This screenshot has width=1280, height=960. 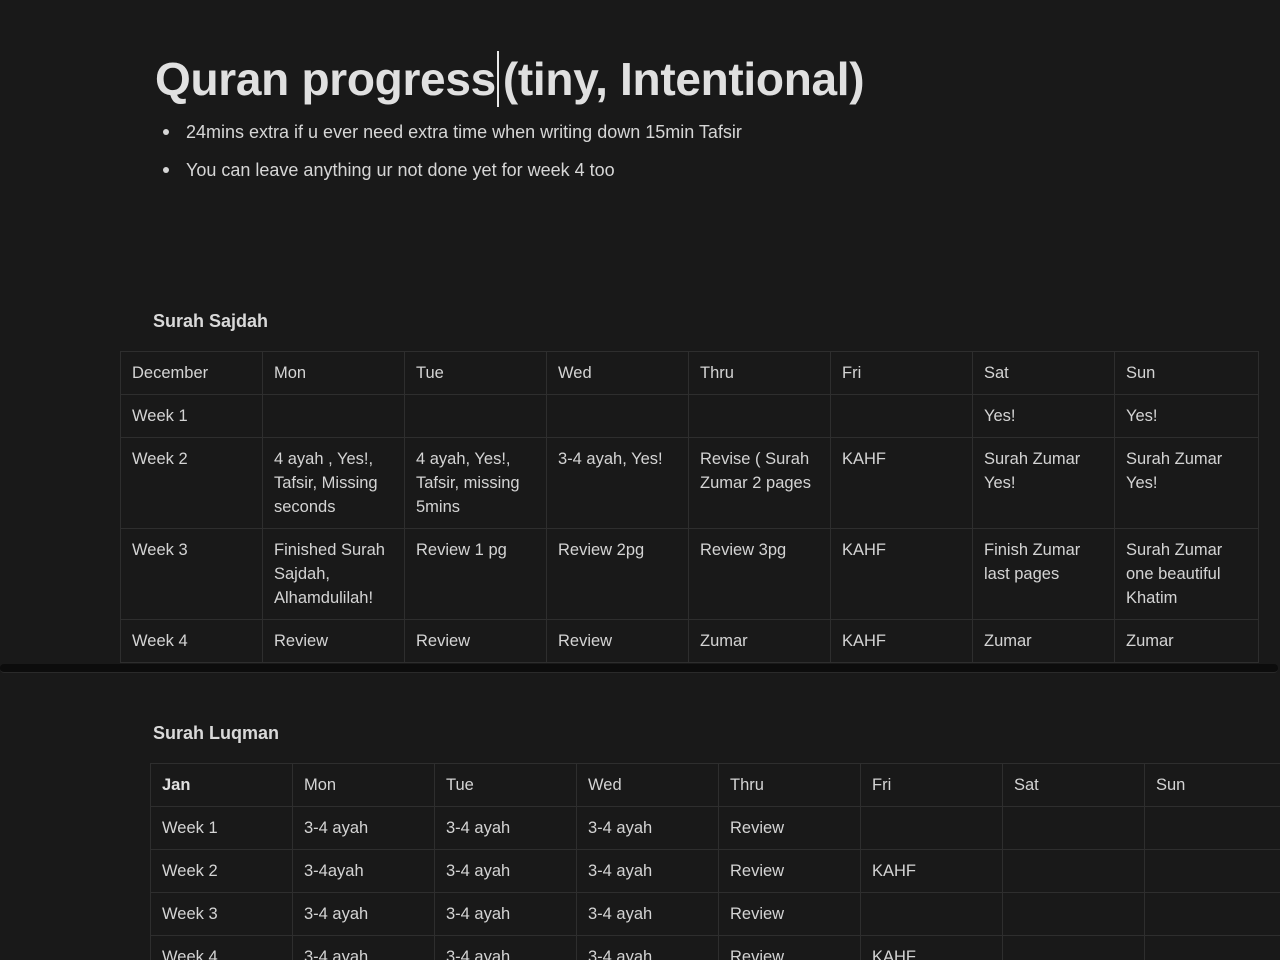 What do you see at coordinates (497, 79) in the screenshot?
I see `text-cursor` at bounding box center [497, 79].